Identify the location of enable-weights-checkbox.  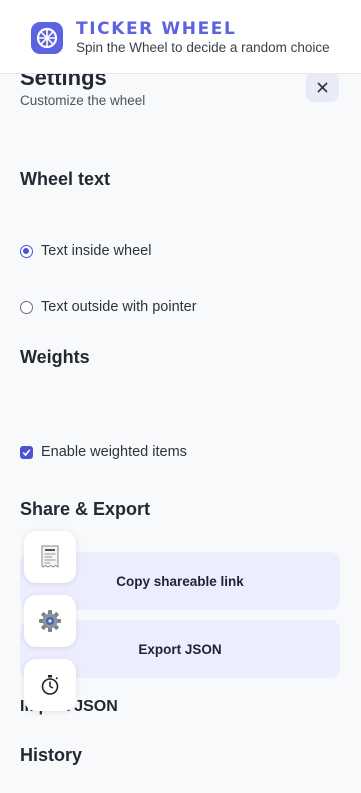
(26, 452).